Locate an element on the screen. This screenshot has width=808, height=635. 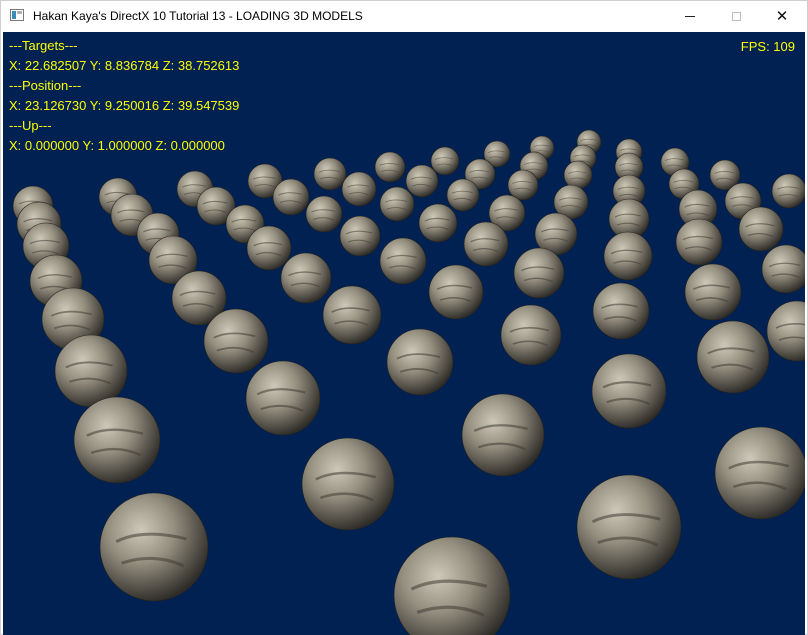
fps-counter: FPS: 109 is located at coordinates (767, 46).